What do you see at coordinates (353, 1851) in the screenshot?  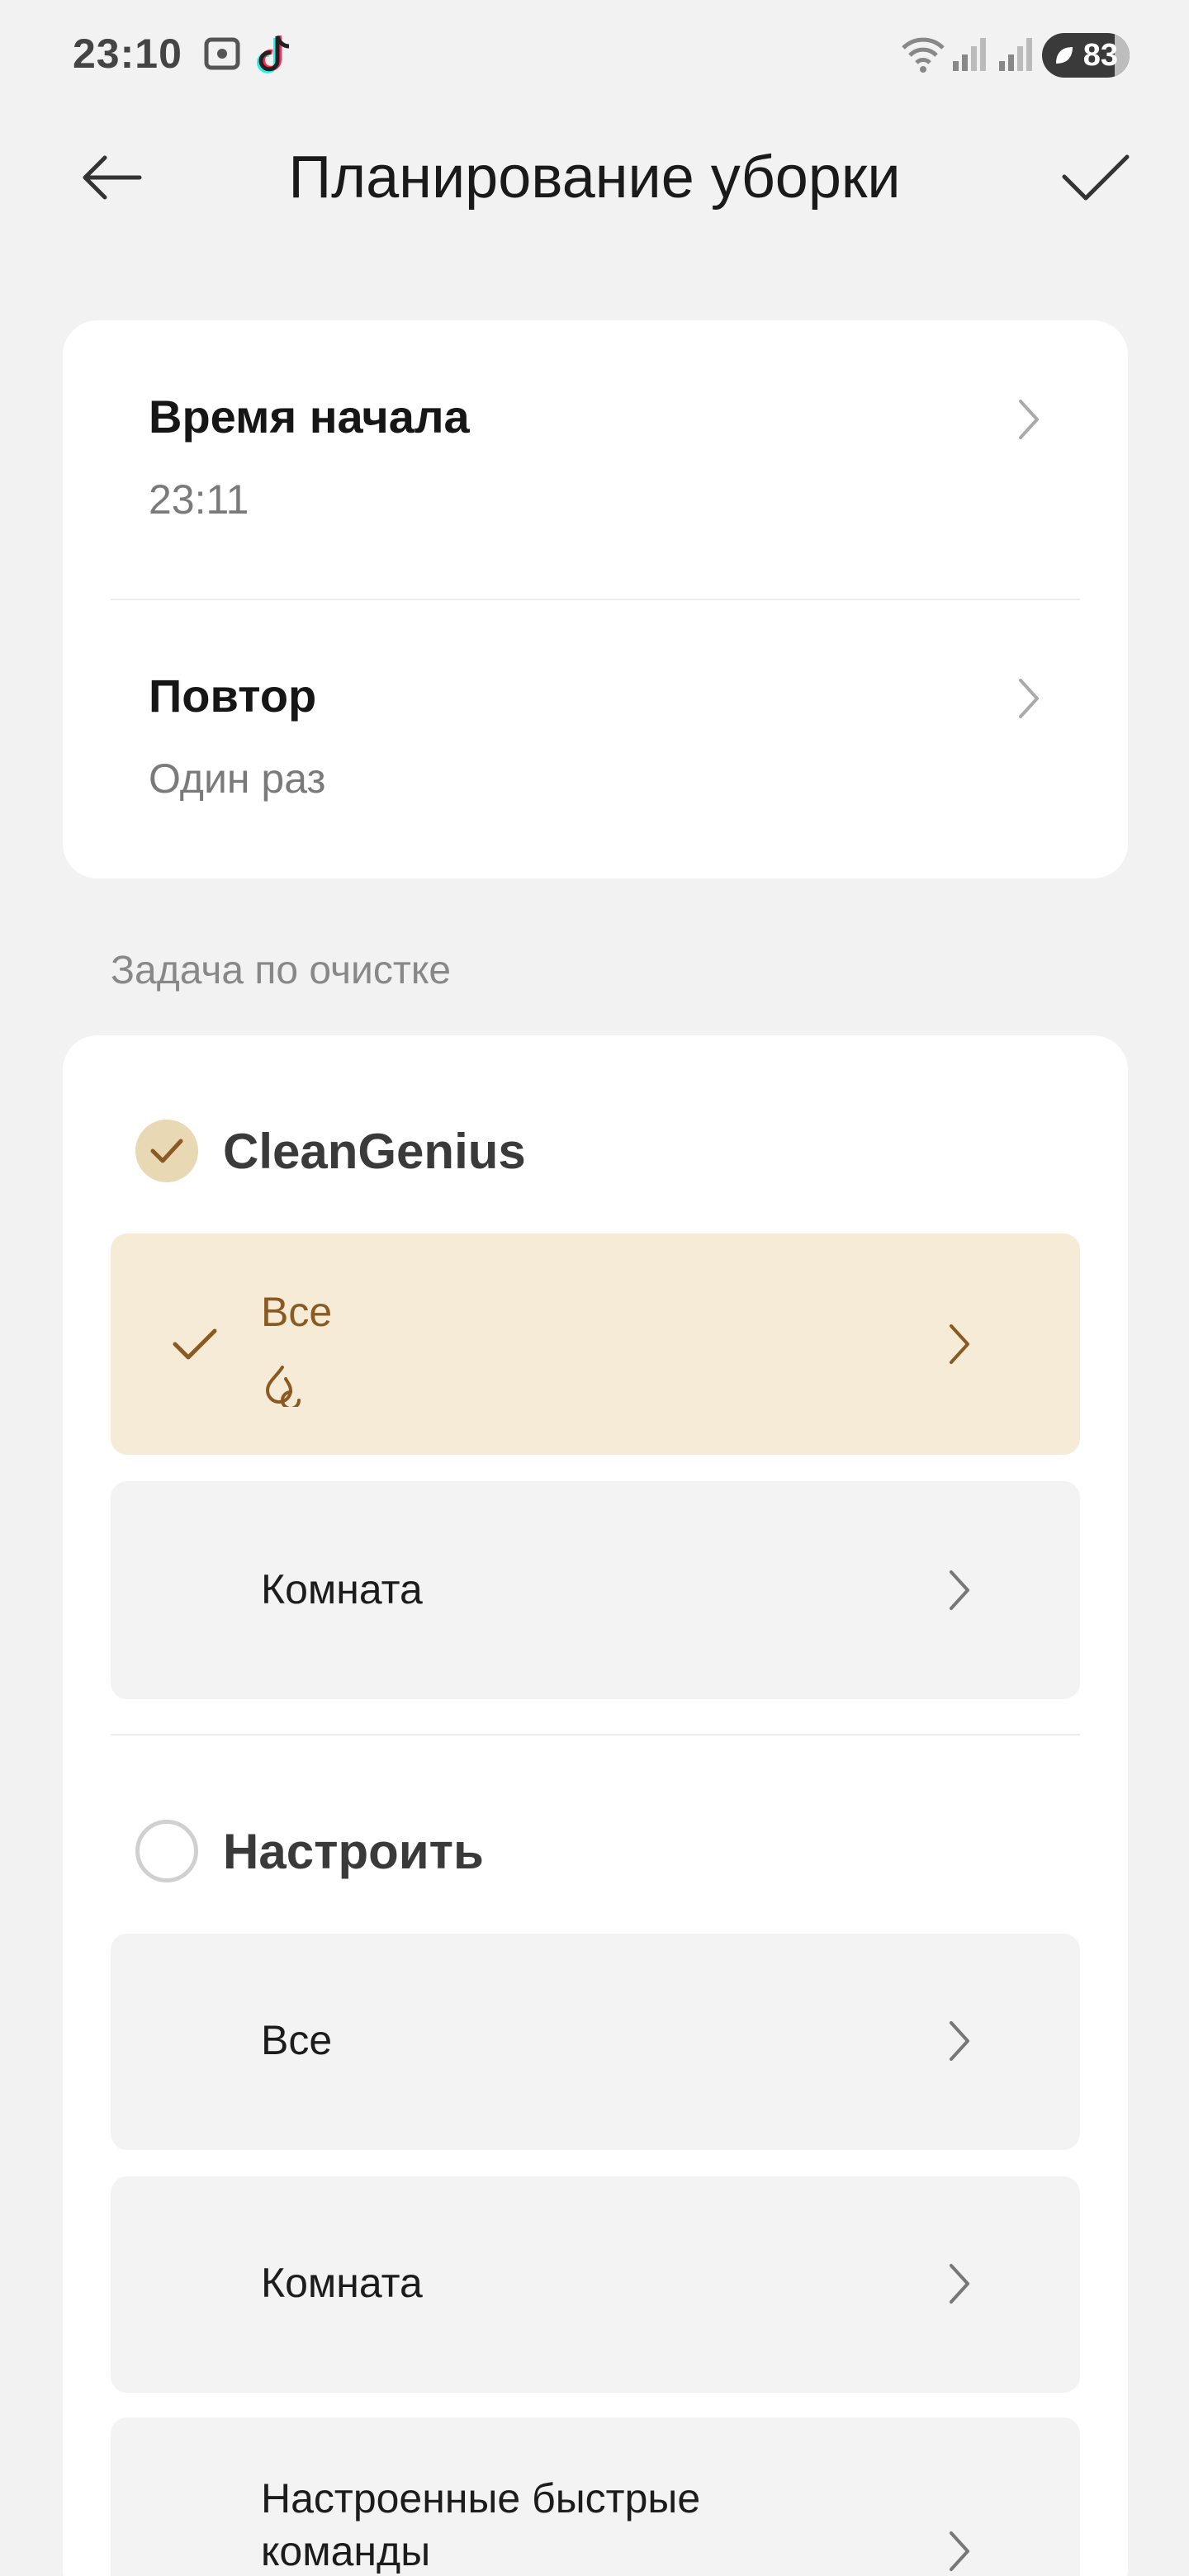 I see `custom-label: Настроить` at bounding box center [353, 1851].